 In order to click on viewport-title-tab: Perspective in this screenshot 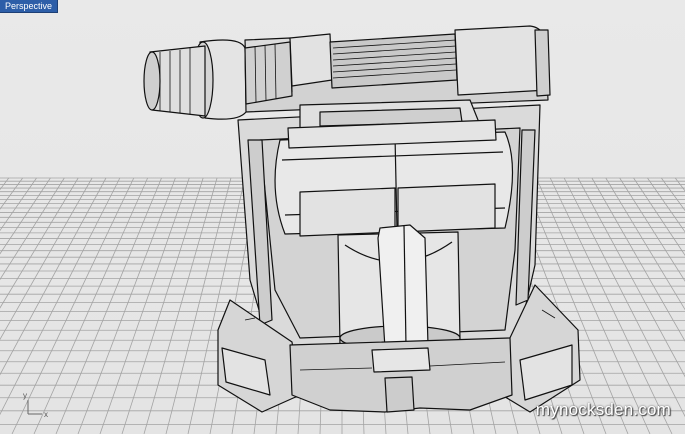, I will do `click(29, 6)`.